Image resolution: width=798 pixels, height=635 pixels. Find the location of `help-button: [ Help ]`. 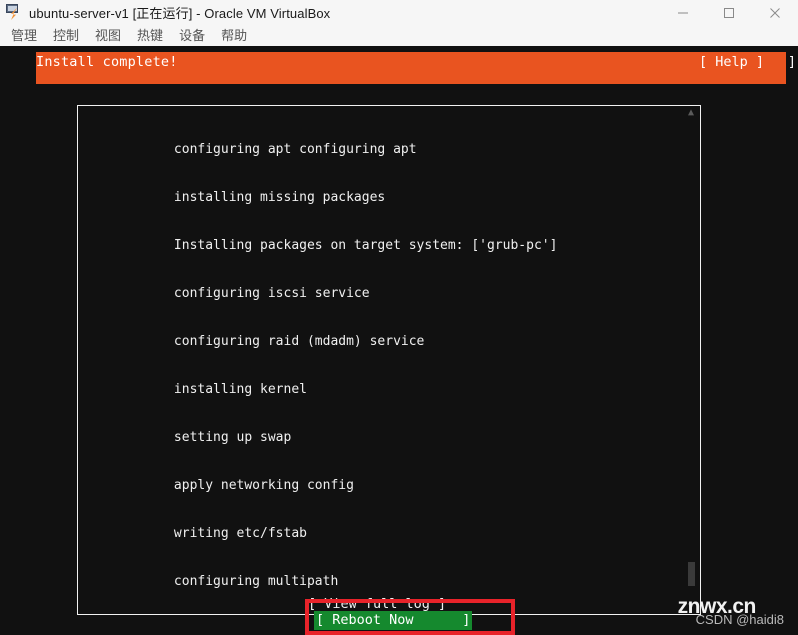

help-button: [ Help ] is located at coordinates (731, 62).